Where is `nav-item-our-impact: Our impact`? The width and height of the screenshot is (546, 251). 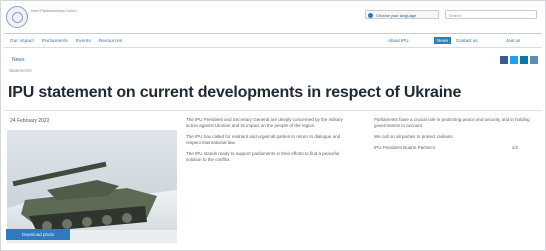
nav-item-our-impact: Our impact is located at coordinates (22, 40).